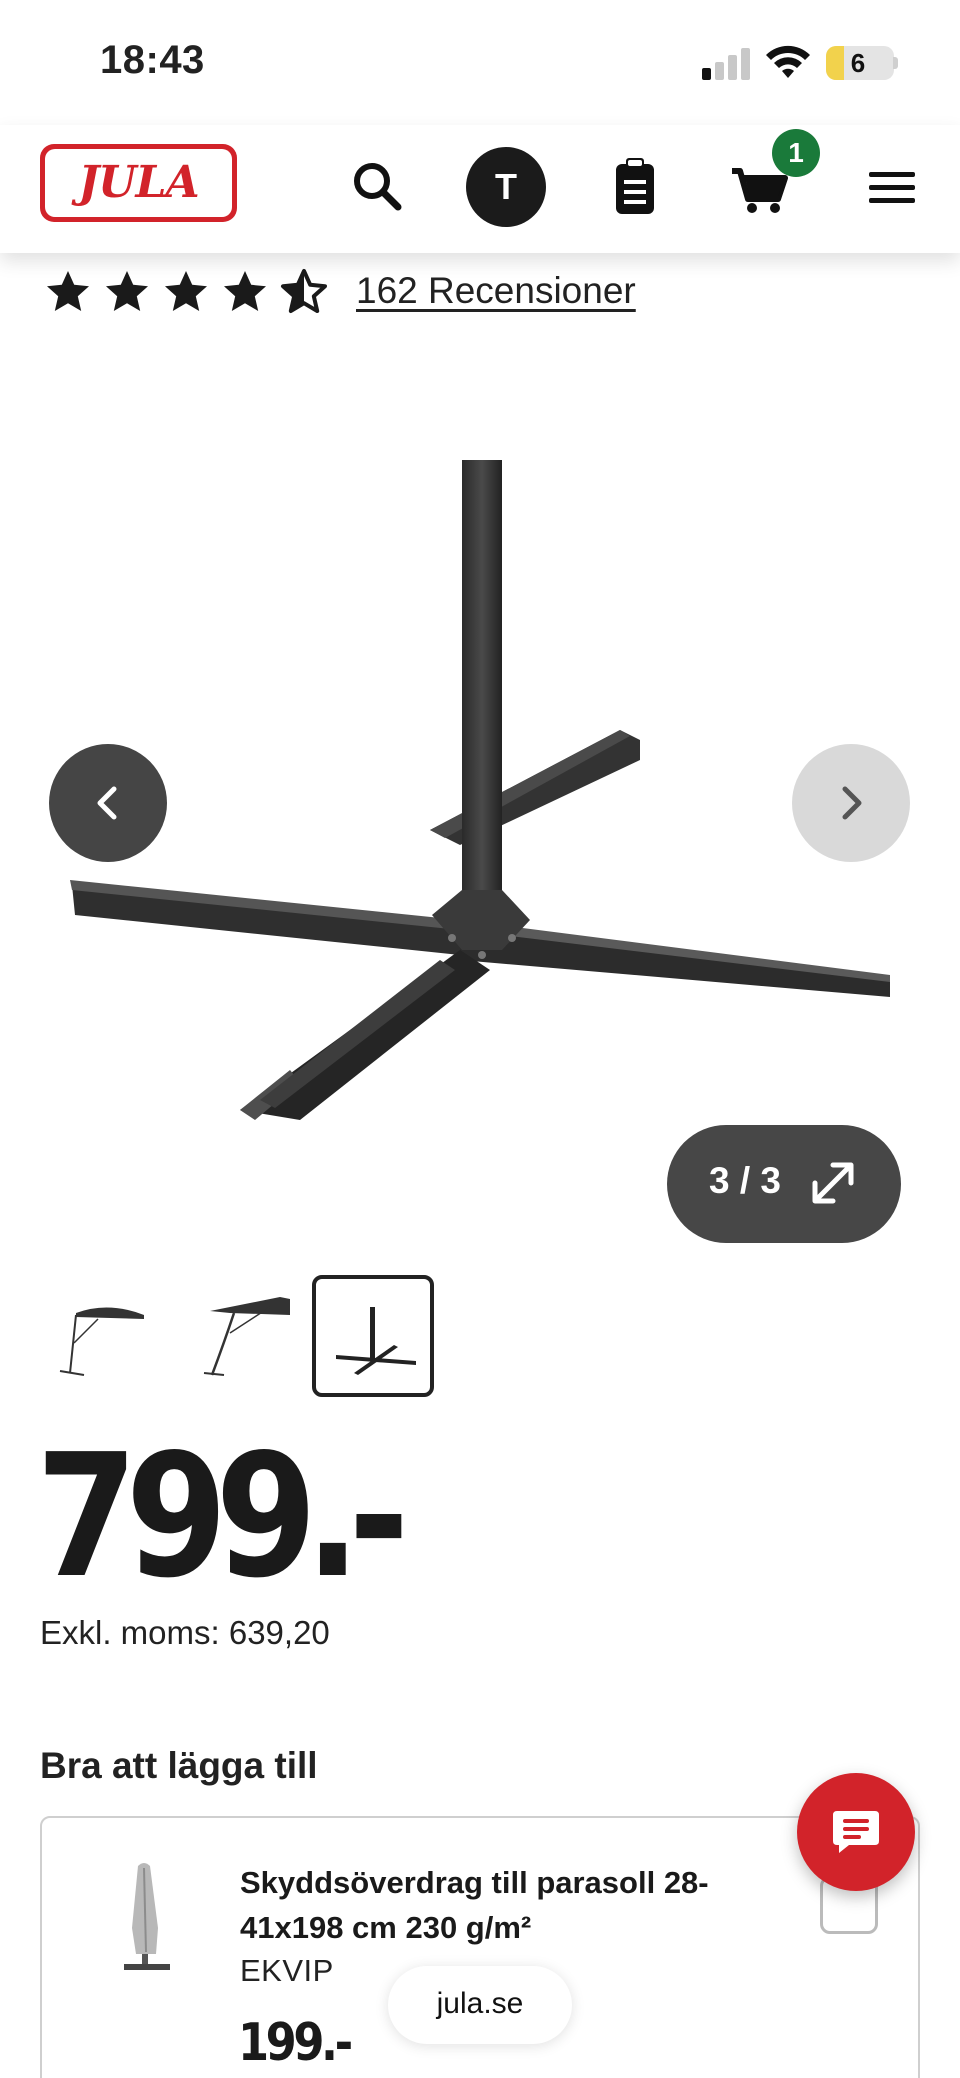 The image size is (960, 2078). I want to click on image-counter: 3 / 3, so click(745, 1180).